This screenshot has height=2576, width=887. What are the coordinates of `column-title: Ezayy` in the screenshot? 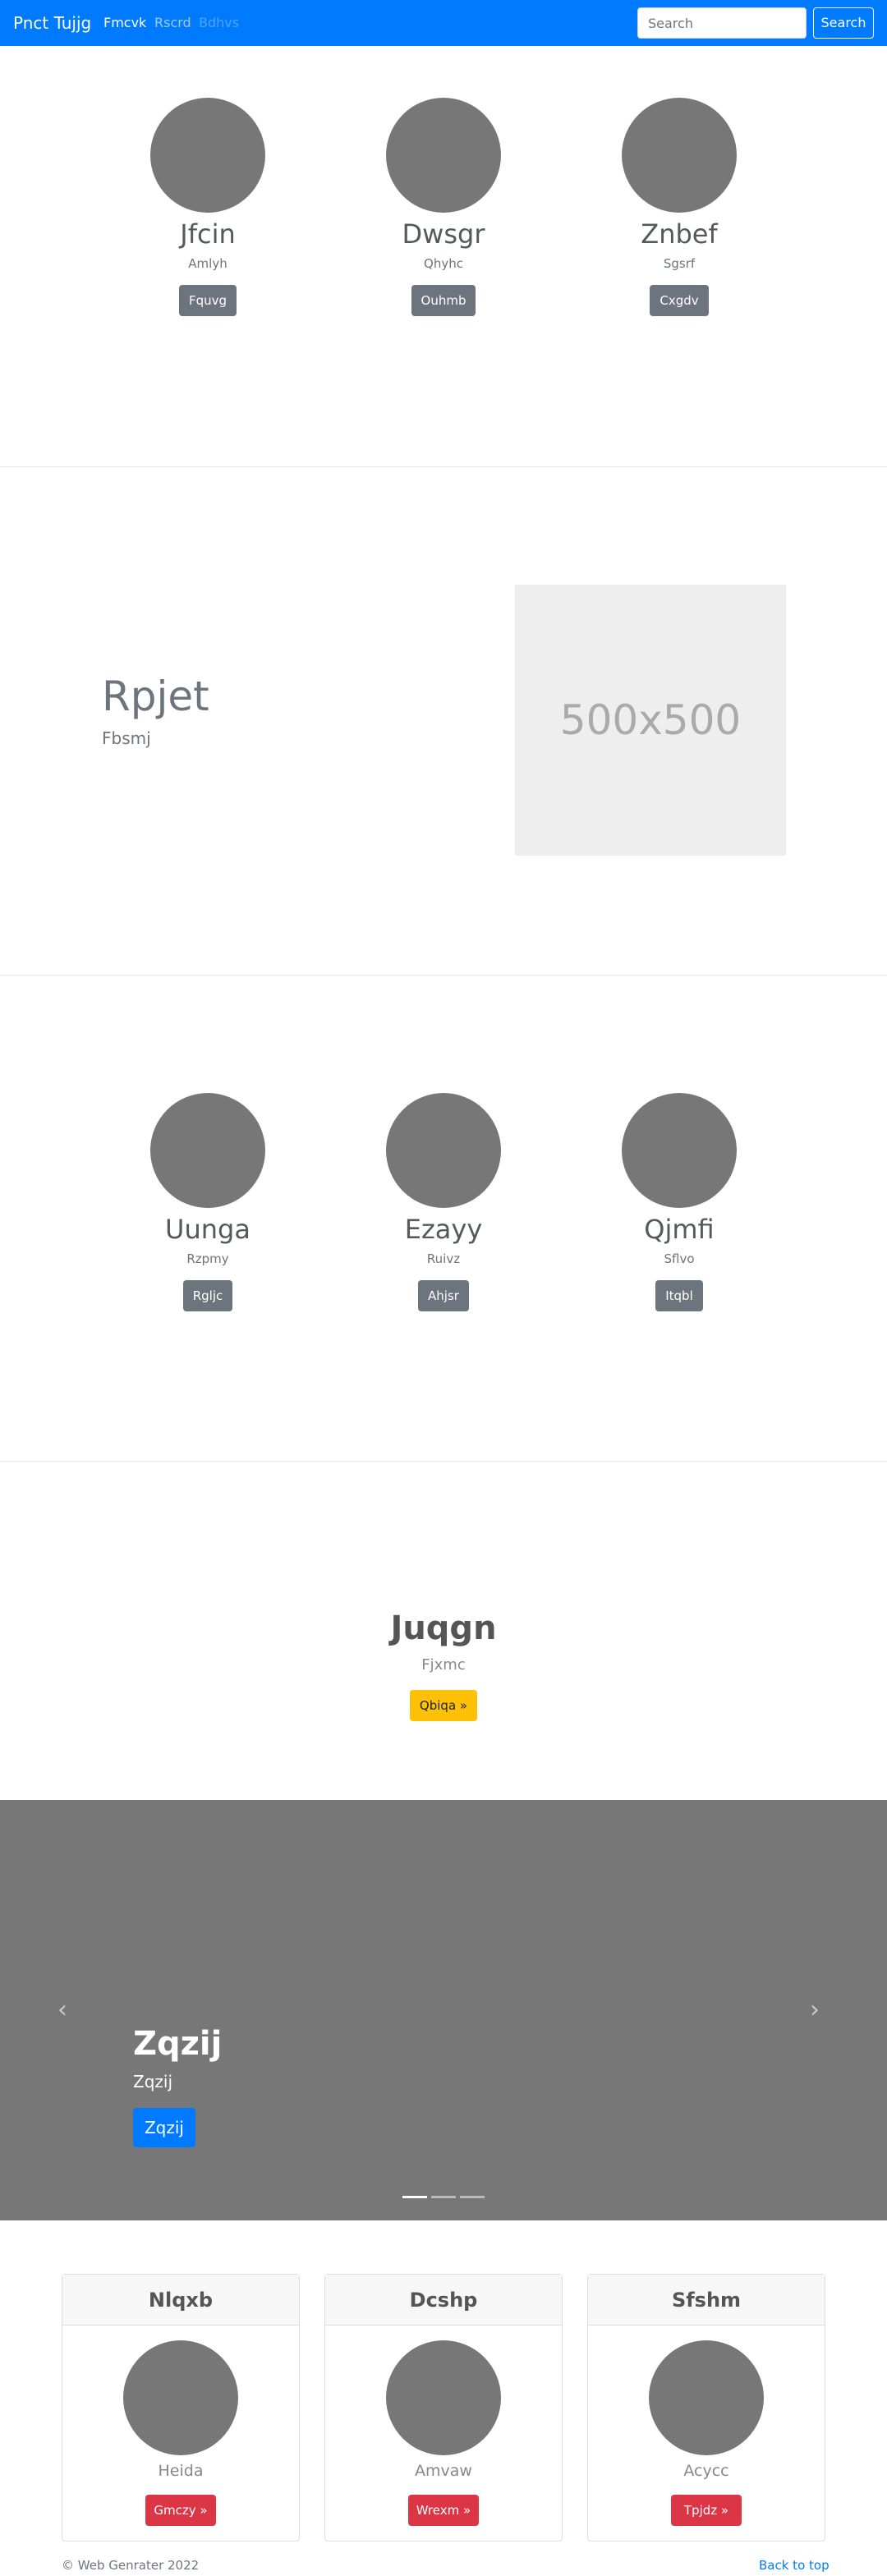 It's located at (443, 1229).